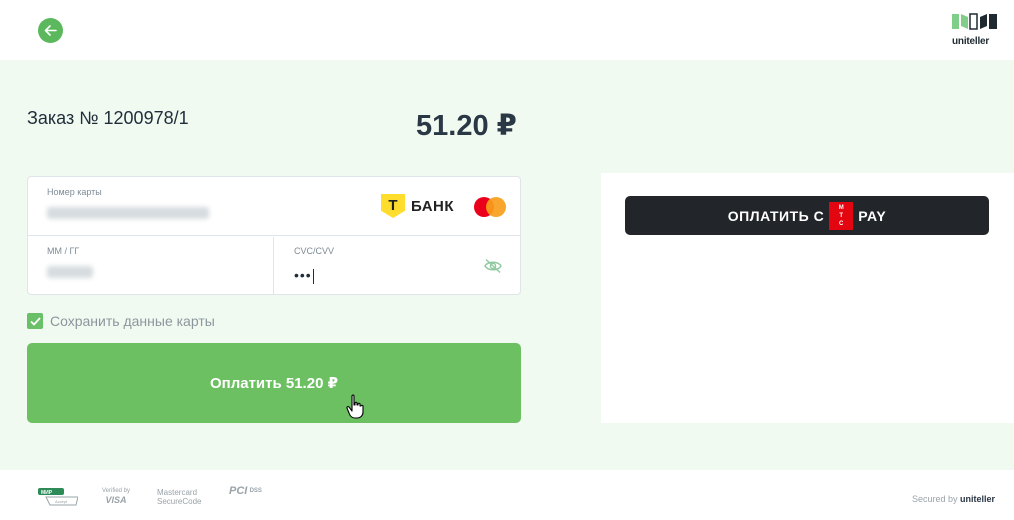 The height and width of the screenshot is (520, 1014). I want to click on mastercard-securecode-logo: Mastercard SecureCode, so click(179, 497).